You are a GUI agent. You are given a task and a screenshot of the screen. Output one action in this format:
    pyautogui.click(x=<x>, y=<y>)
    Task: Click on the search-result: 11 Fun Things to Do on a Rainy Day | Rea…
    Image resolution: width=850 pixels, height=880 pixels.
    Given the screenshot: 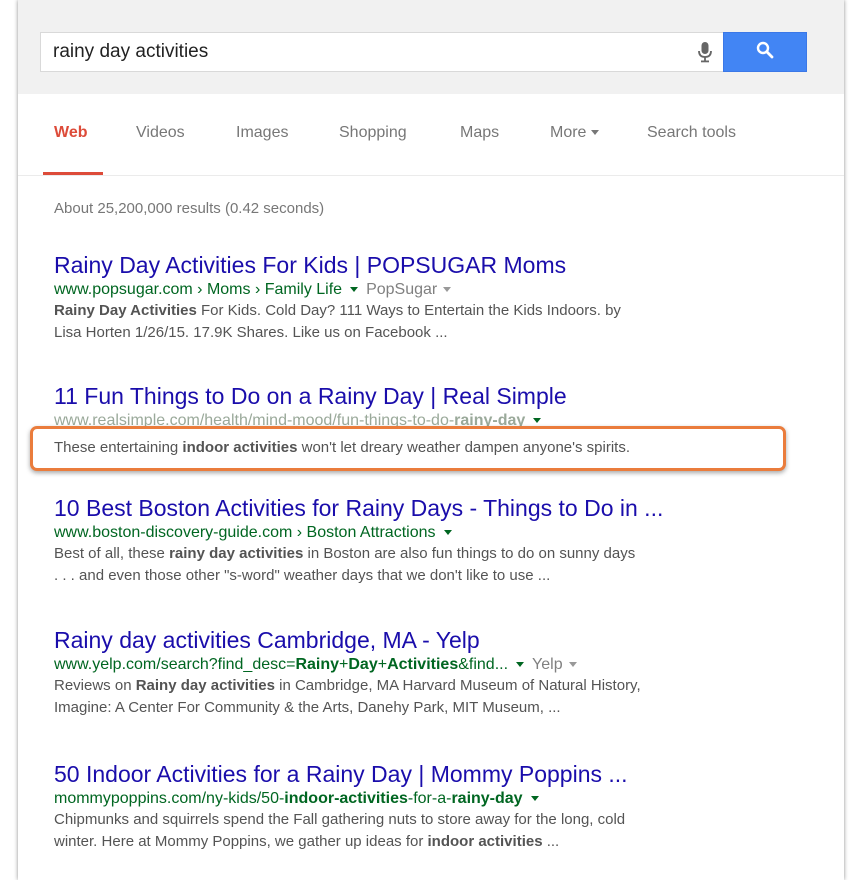 What is the action you would take?
    pyautogui.click(x=434, y=406)
    